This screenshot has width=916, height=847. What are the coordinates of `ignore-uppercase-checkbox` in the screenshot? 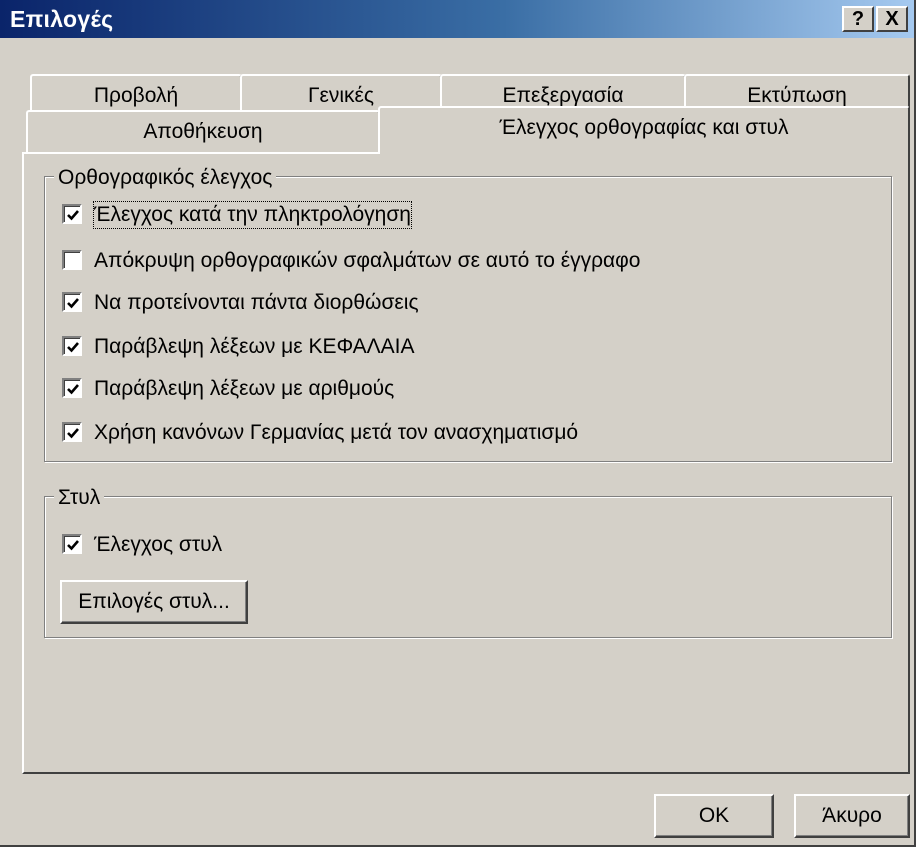 It's located at (72, 346).